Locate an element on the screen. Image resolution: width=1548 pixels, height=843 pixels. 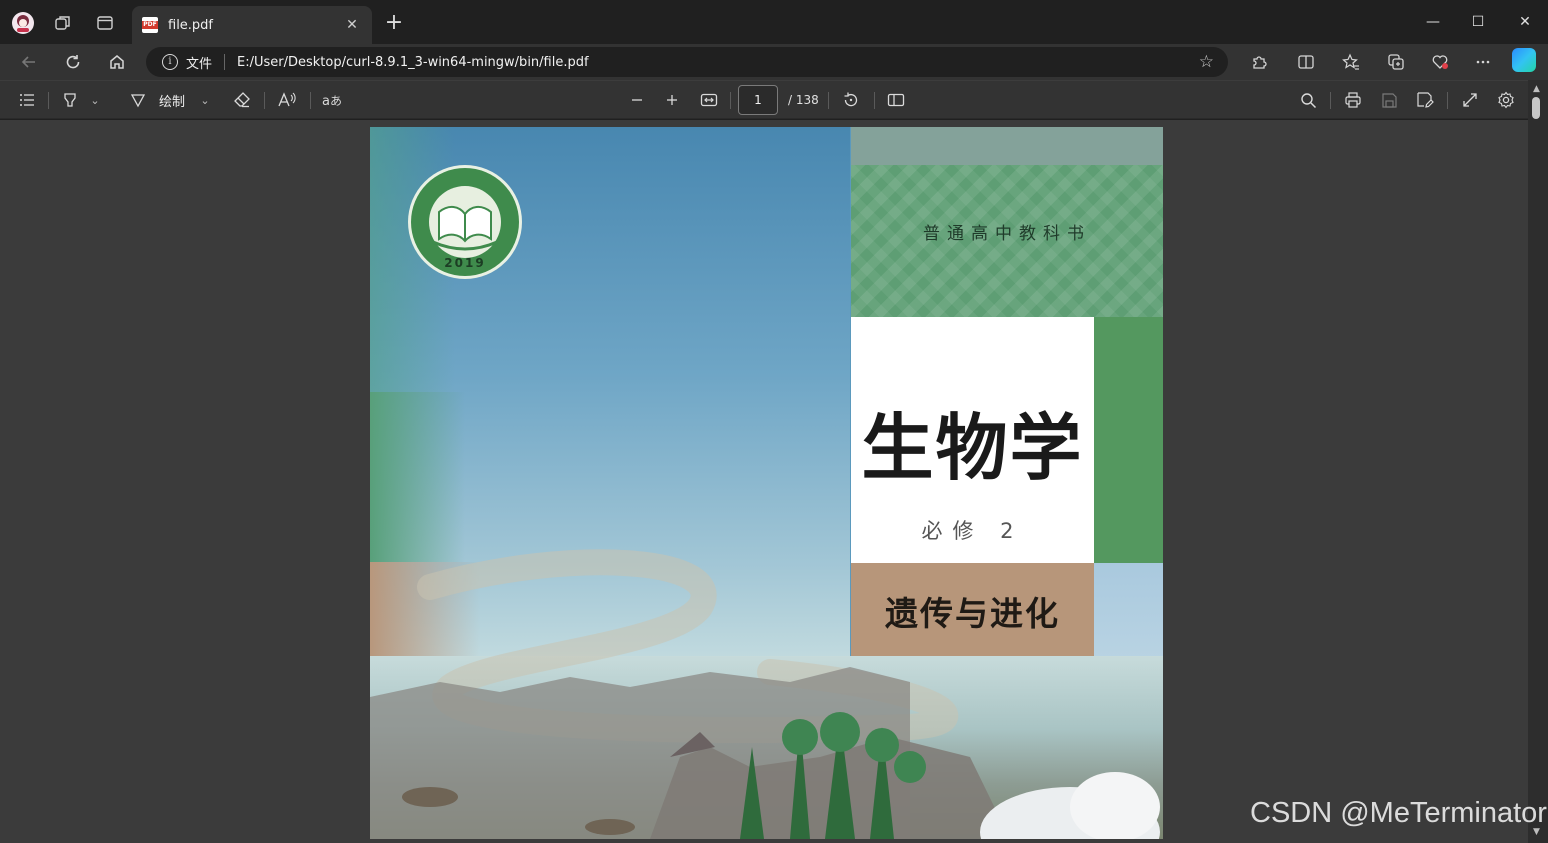
back-button is located at coordinates (29, 62).